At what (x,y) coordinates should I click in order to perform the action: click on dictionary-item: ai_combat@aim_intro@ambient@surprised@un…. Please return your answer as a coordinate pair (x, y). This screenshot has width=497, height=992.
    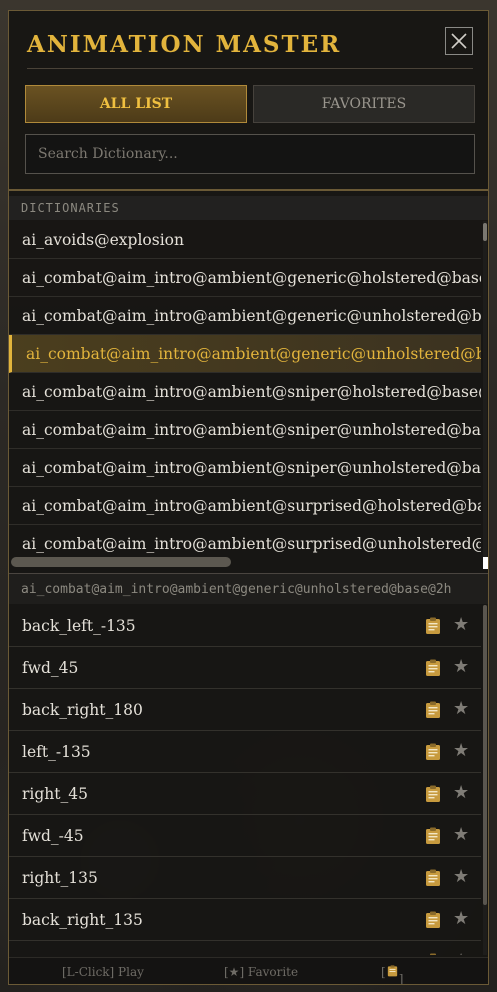
    Looking at the image, I should click on (245, 543).